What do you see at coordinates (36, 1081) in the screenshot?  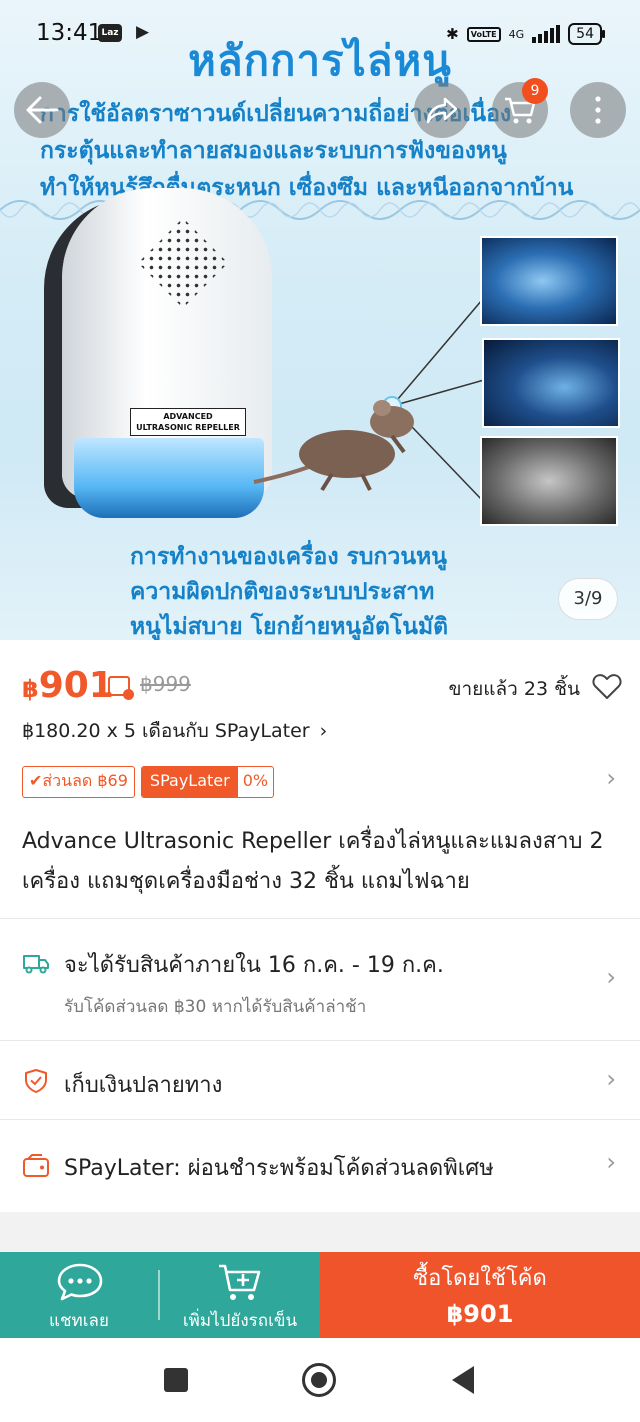 I see `shield-check-icon` at bounding box center [36, 1081].